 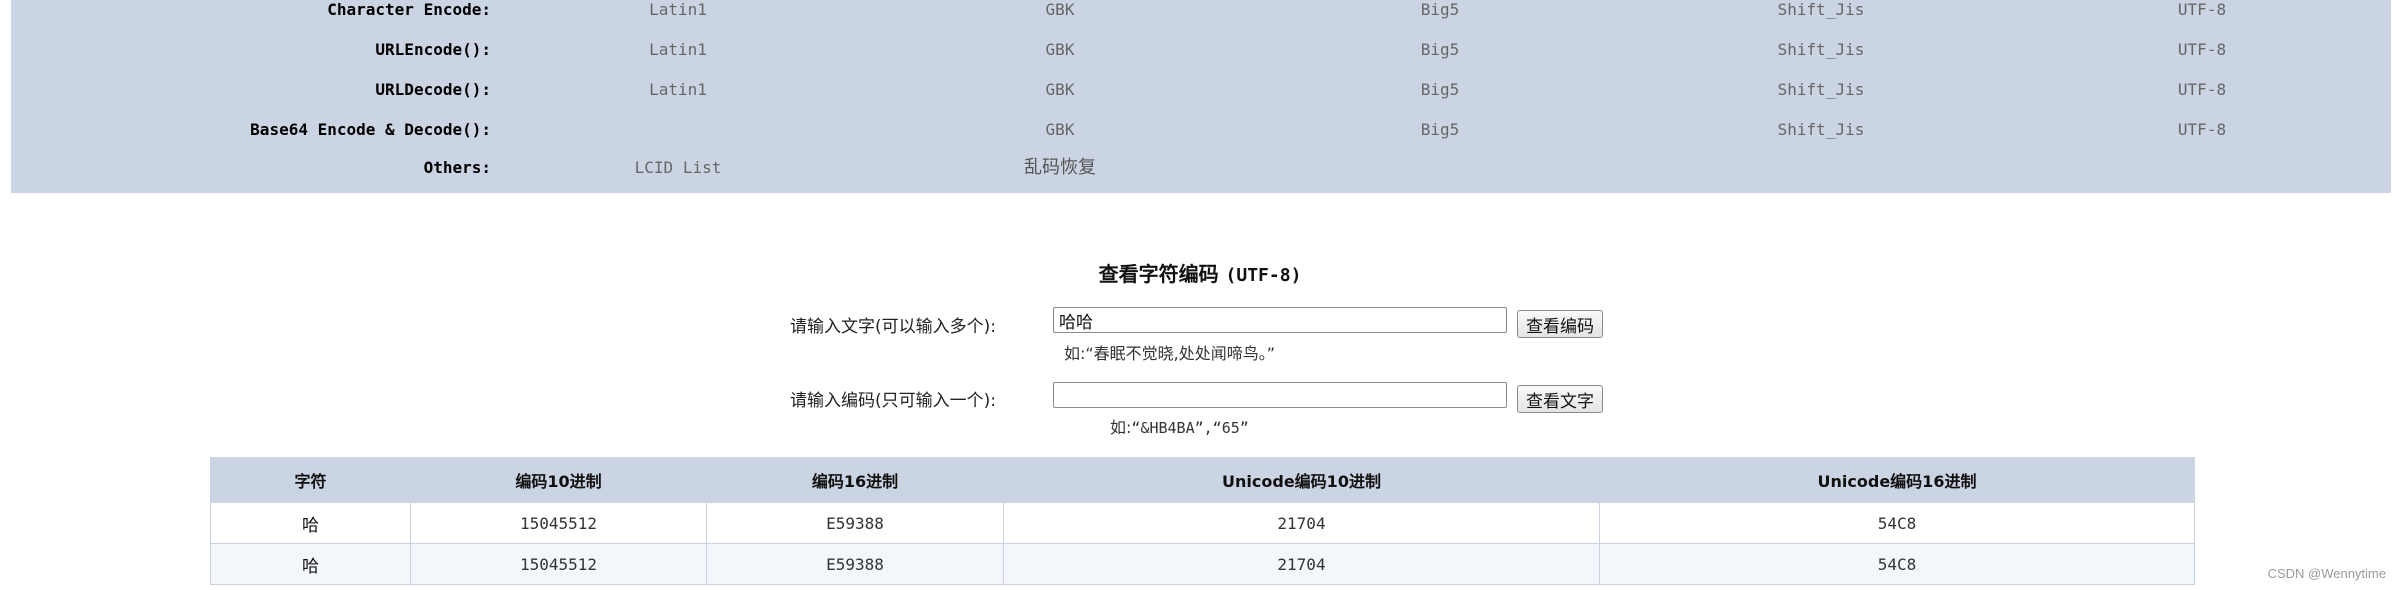 What do you see at coordinates (433, 89) in the screenshot?
I see `nav-label: URLDecode():` at bounding box center [433, 89].